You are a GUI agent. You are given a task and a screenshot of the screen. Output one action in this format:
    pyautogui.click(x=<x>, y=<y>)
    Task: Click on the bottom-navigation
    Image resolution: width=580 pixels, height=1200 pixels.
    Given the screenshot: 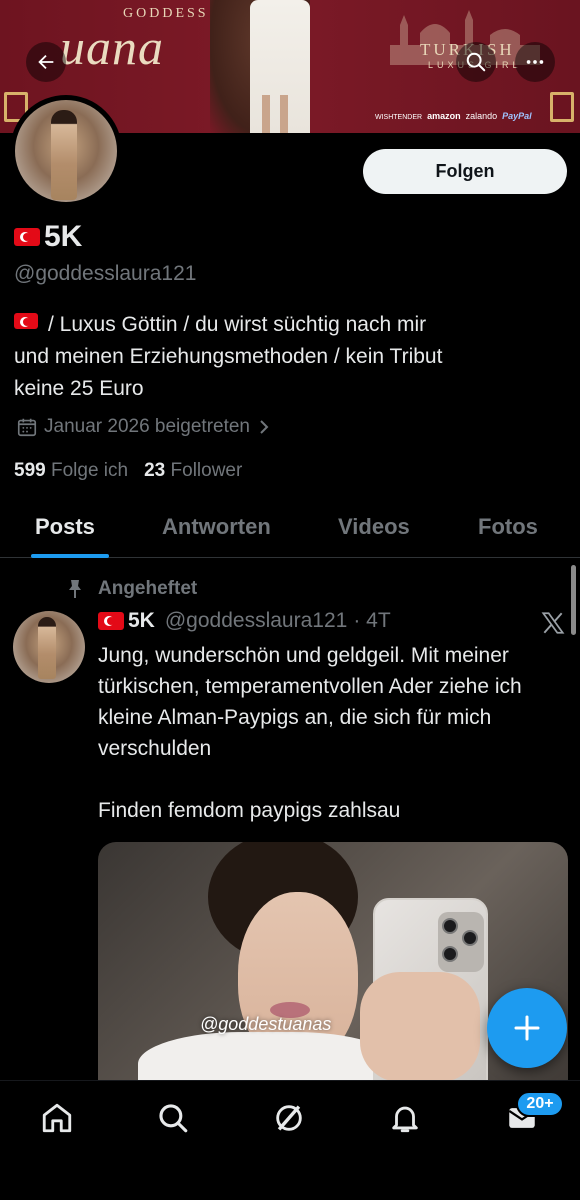 What is the action you would take?
    pyautogui.click(x=290, y=1140)
    